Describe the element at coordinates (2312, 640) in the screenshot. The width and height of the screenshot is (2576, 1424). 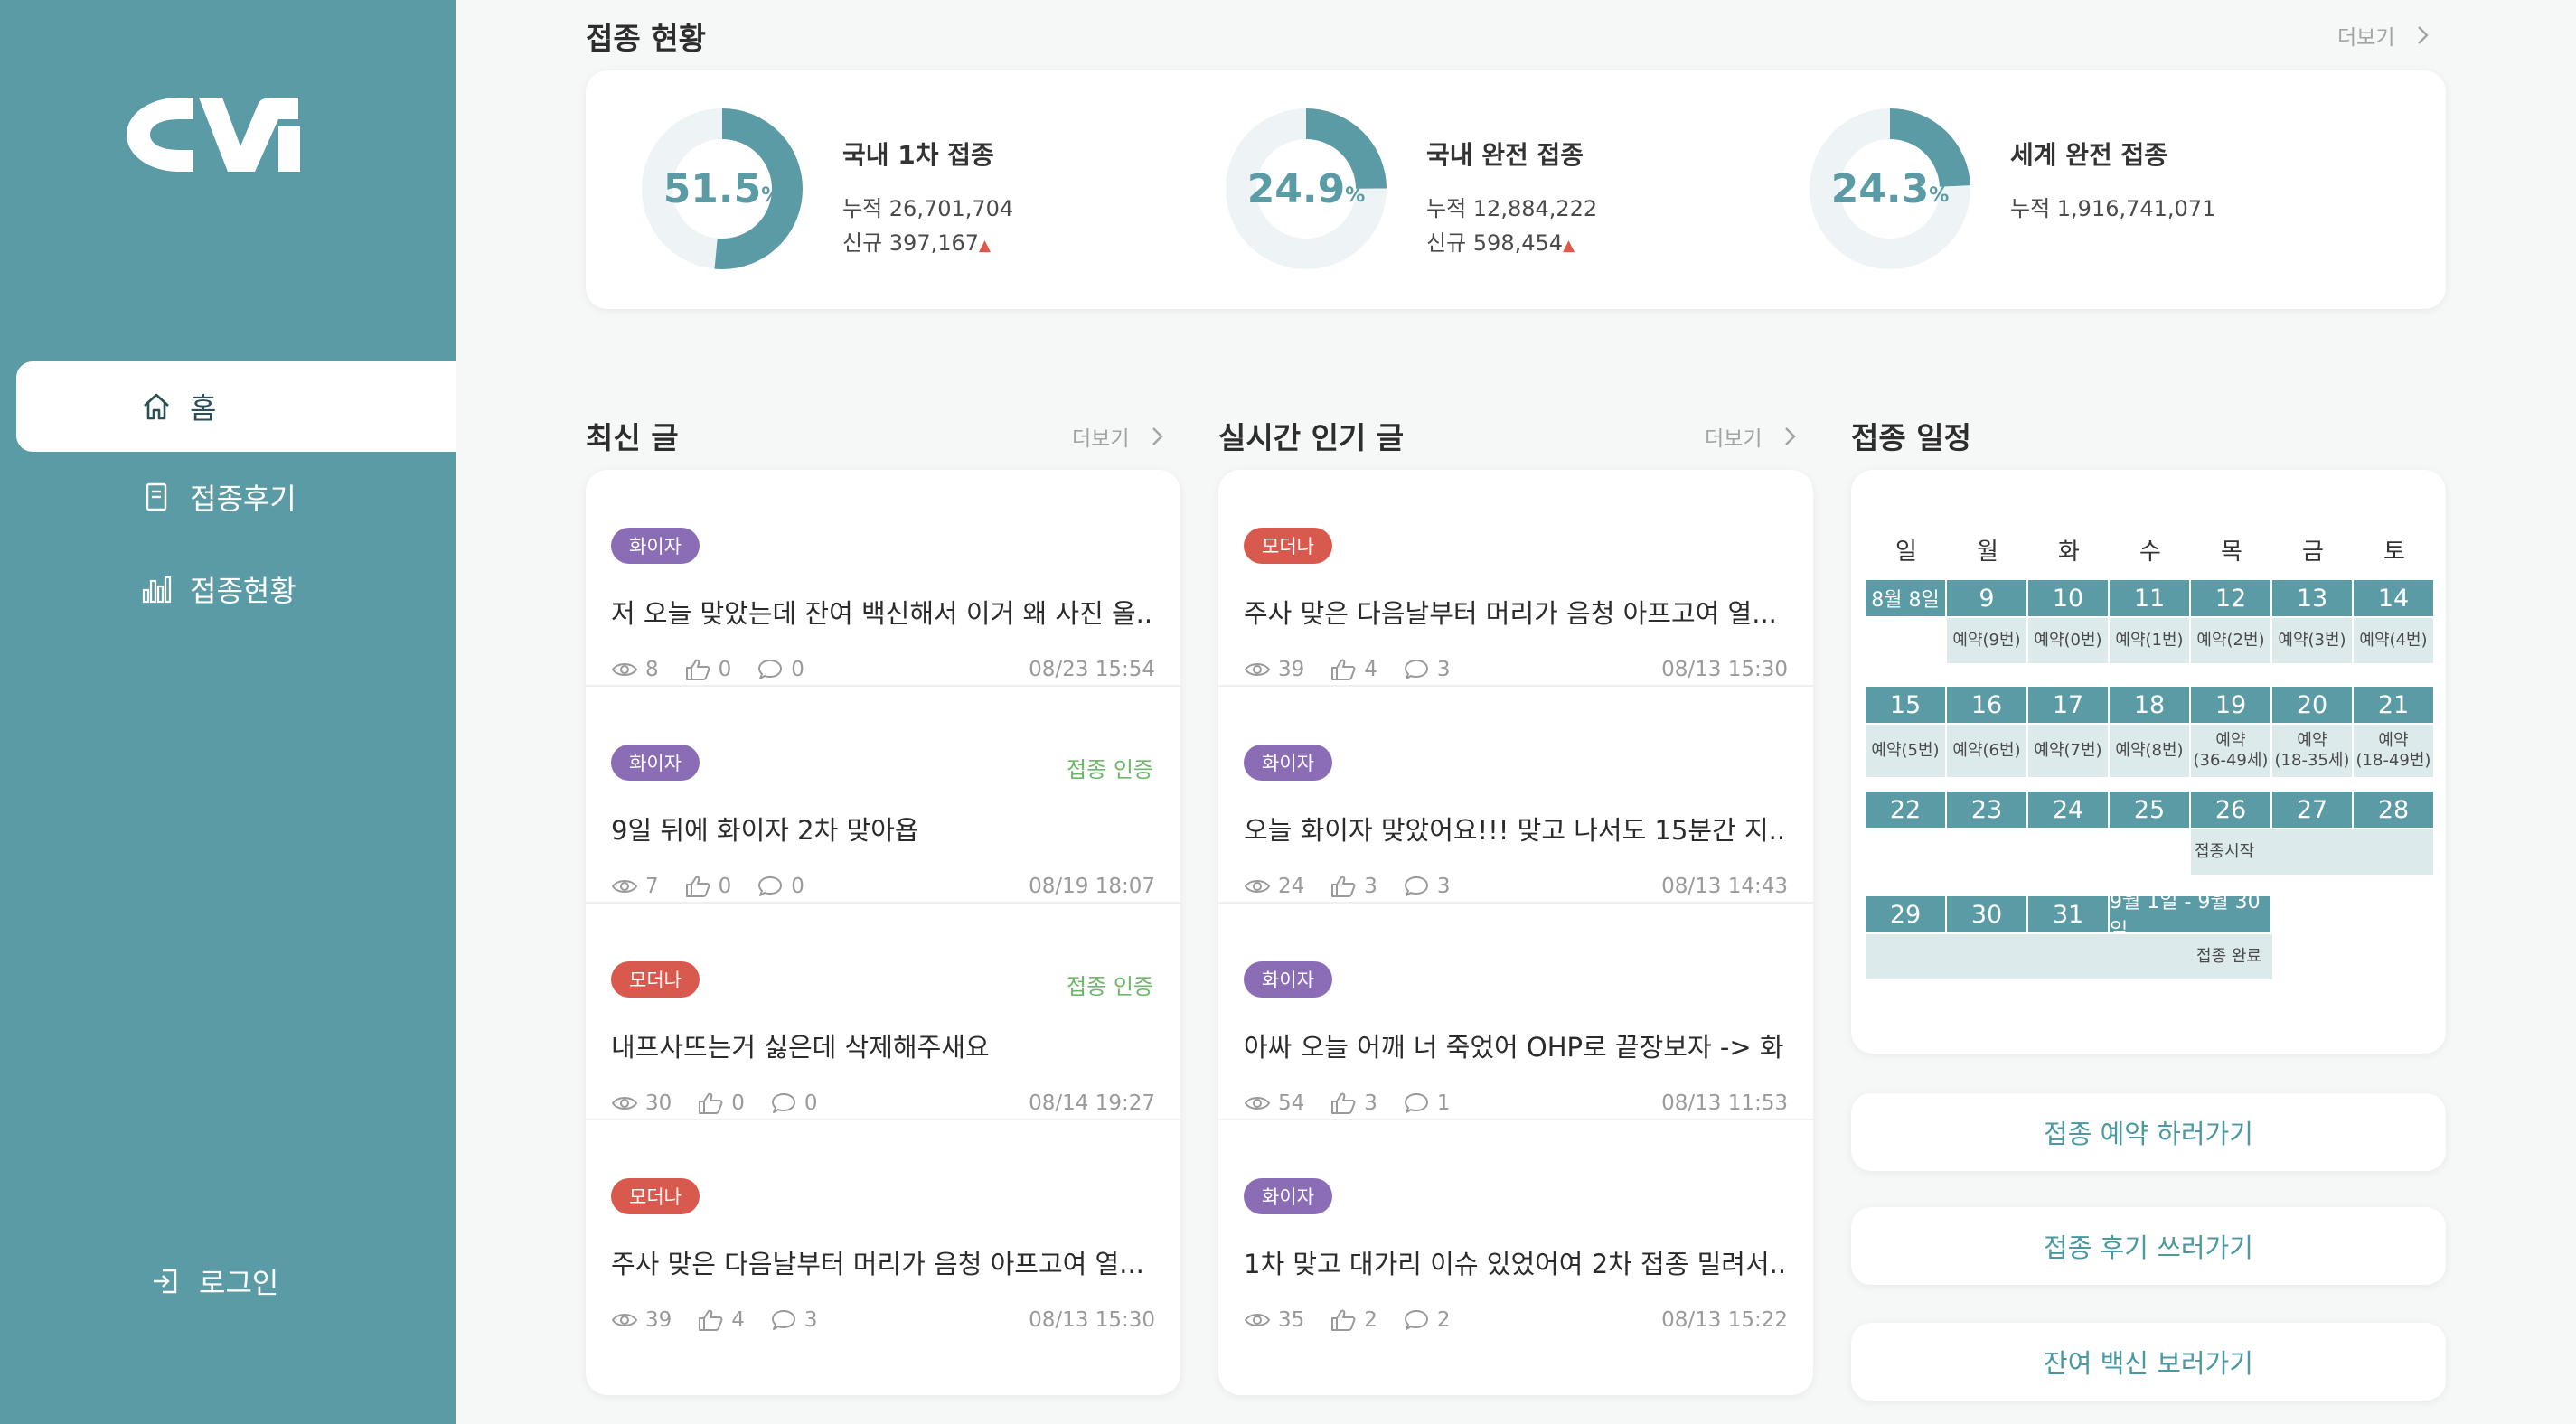
I see `reservation-note: 예약(3번)` at that location.